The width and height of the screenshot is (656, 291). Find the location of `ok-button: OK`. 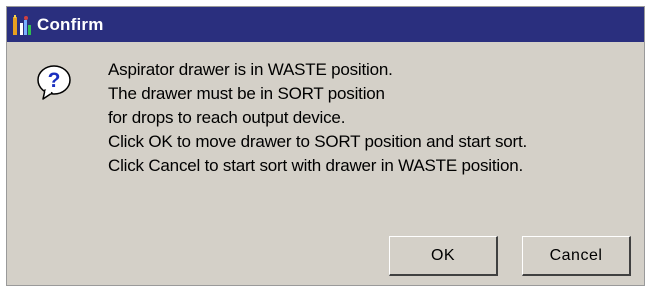

ok-button: OK is located at coordinates (443, 256).